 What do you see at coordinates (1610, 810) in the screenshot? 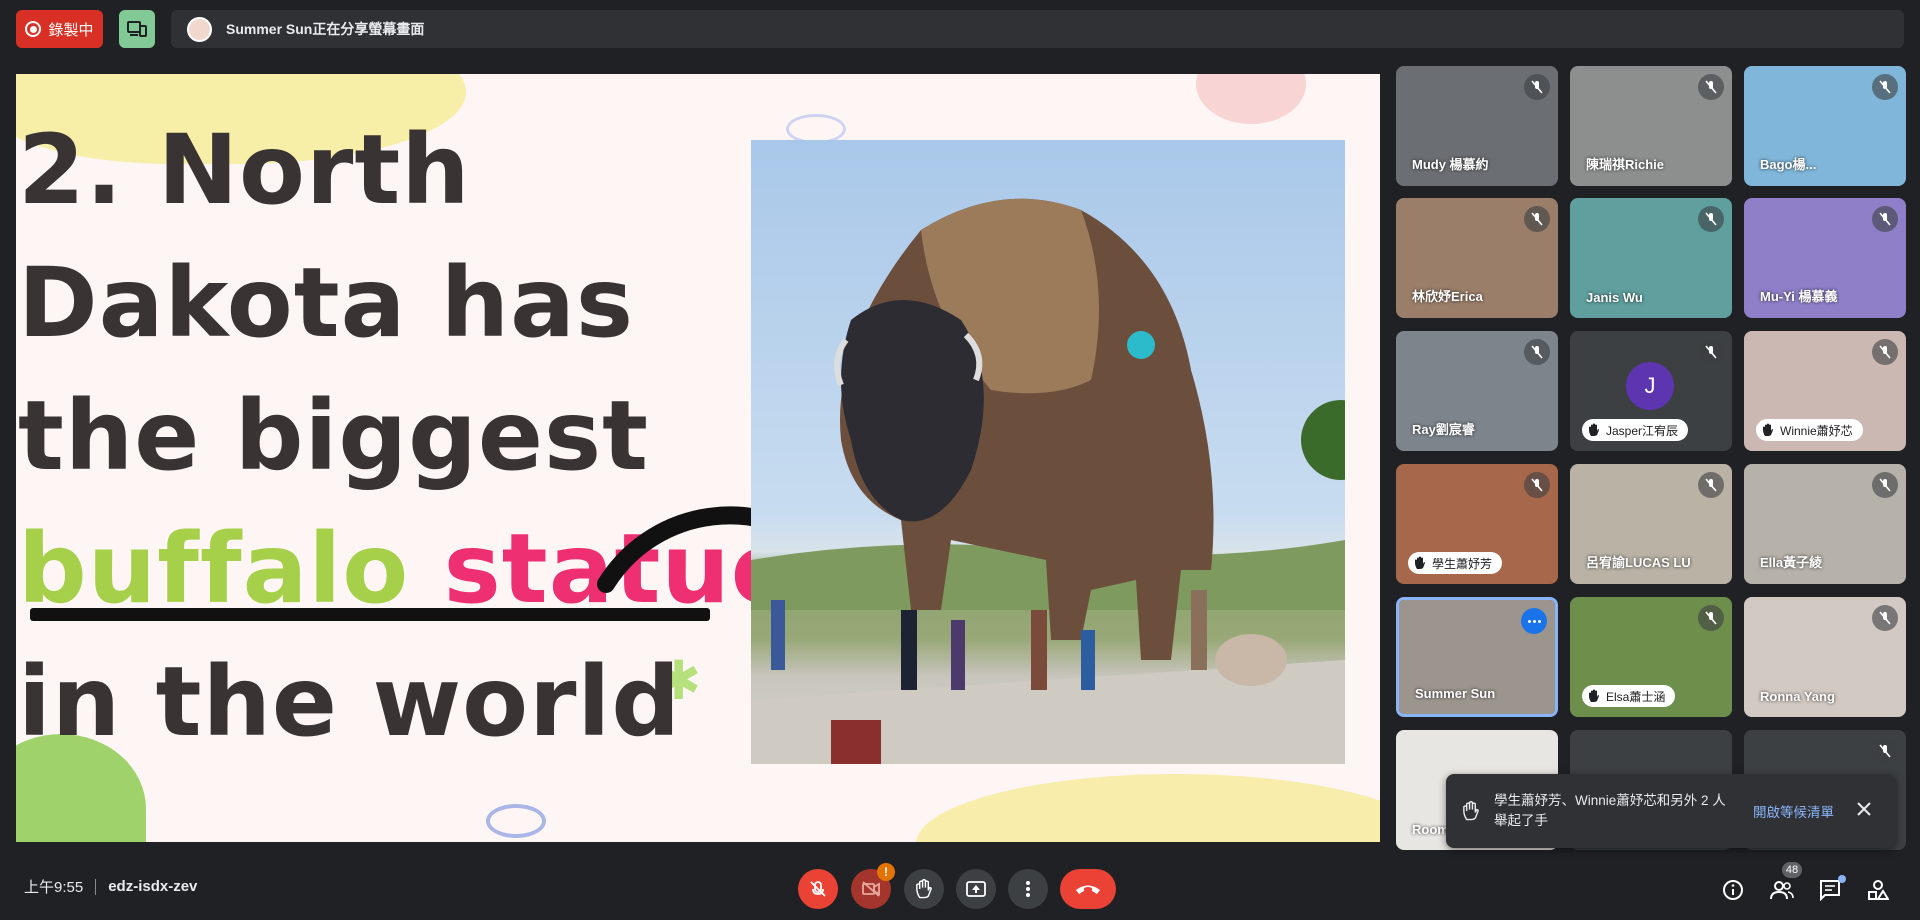
I see `notification-text: 學生蕭妤芳、Winnie蕭妤芯和另外 2 人舉起了手` at bounding box center [1610, 810].